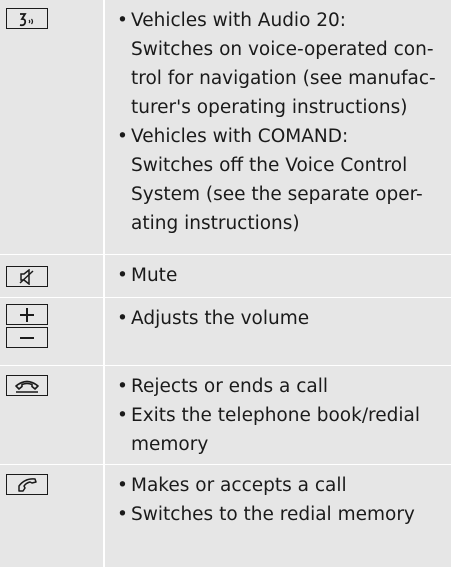  I want to click on description-cell: • Mute, so click(278, 276).